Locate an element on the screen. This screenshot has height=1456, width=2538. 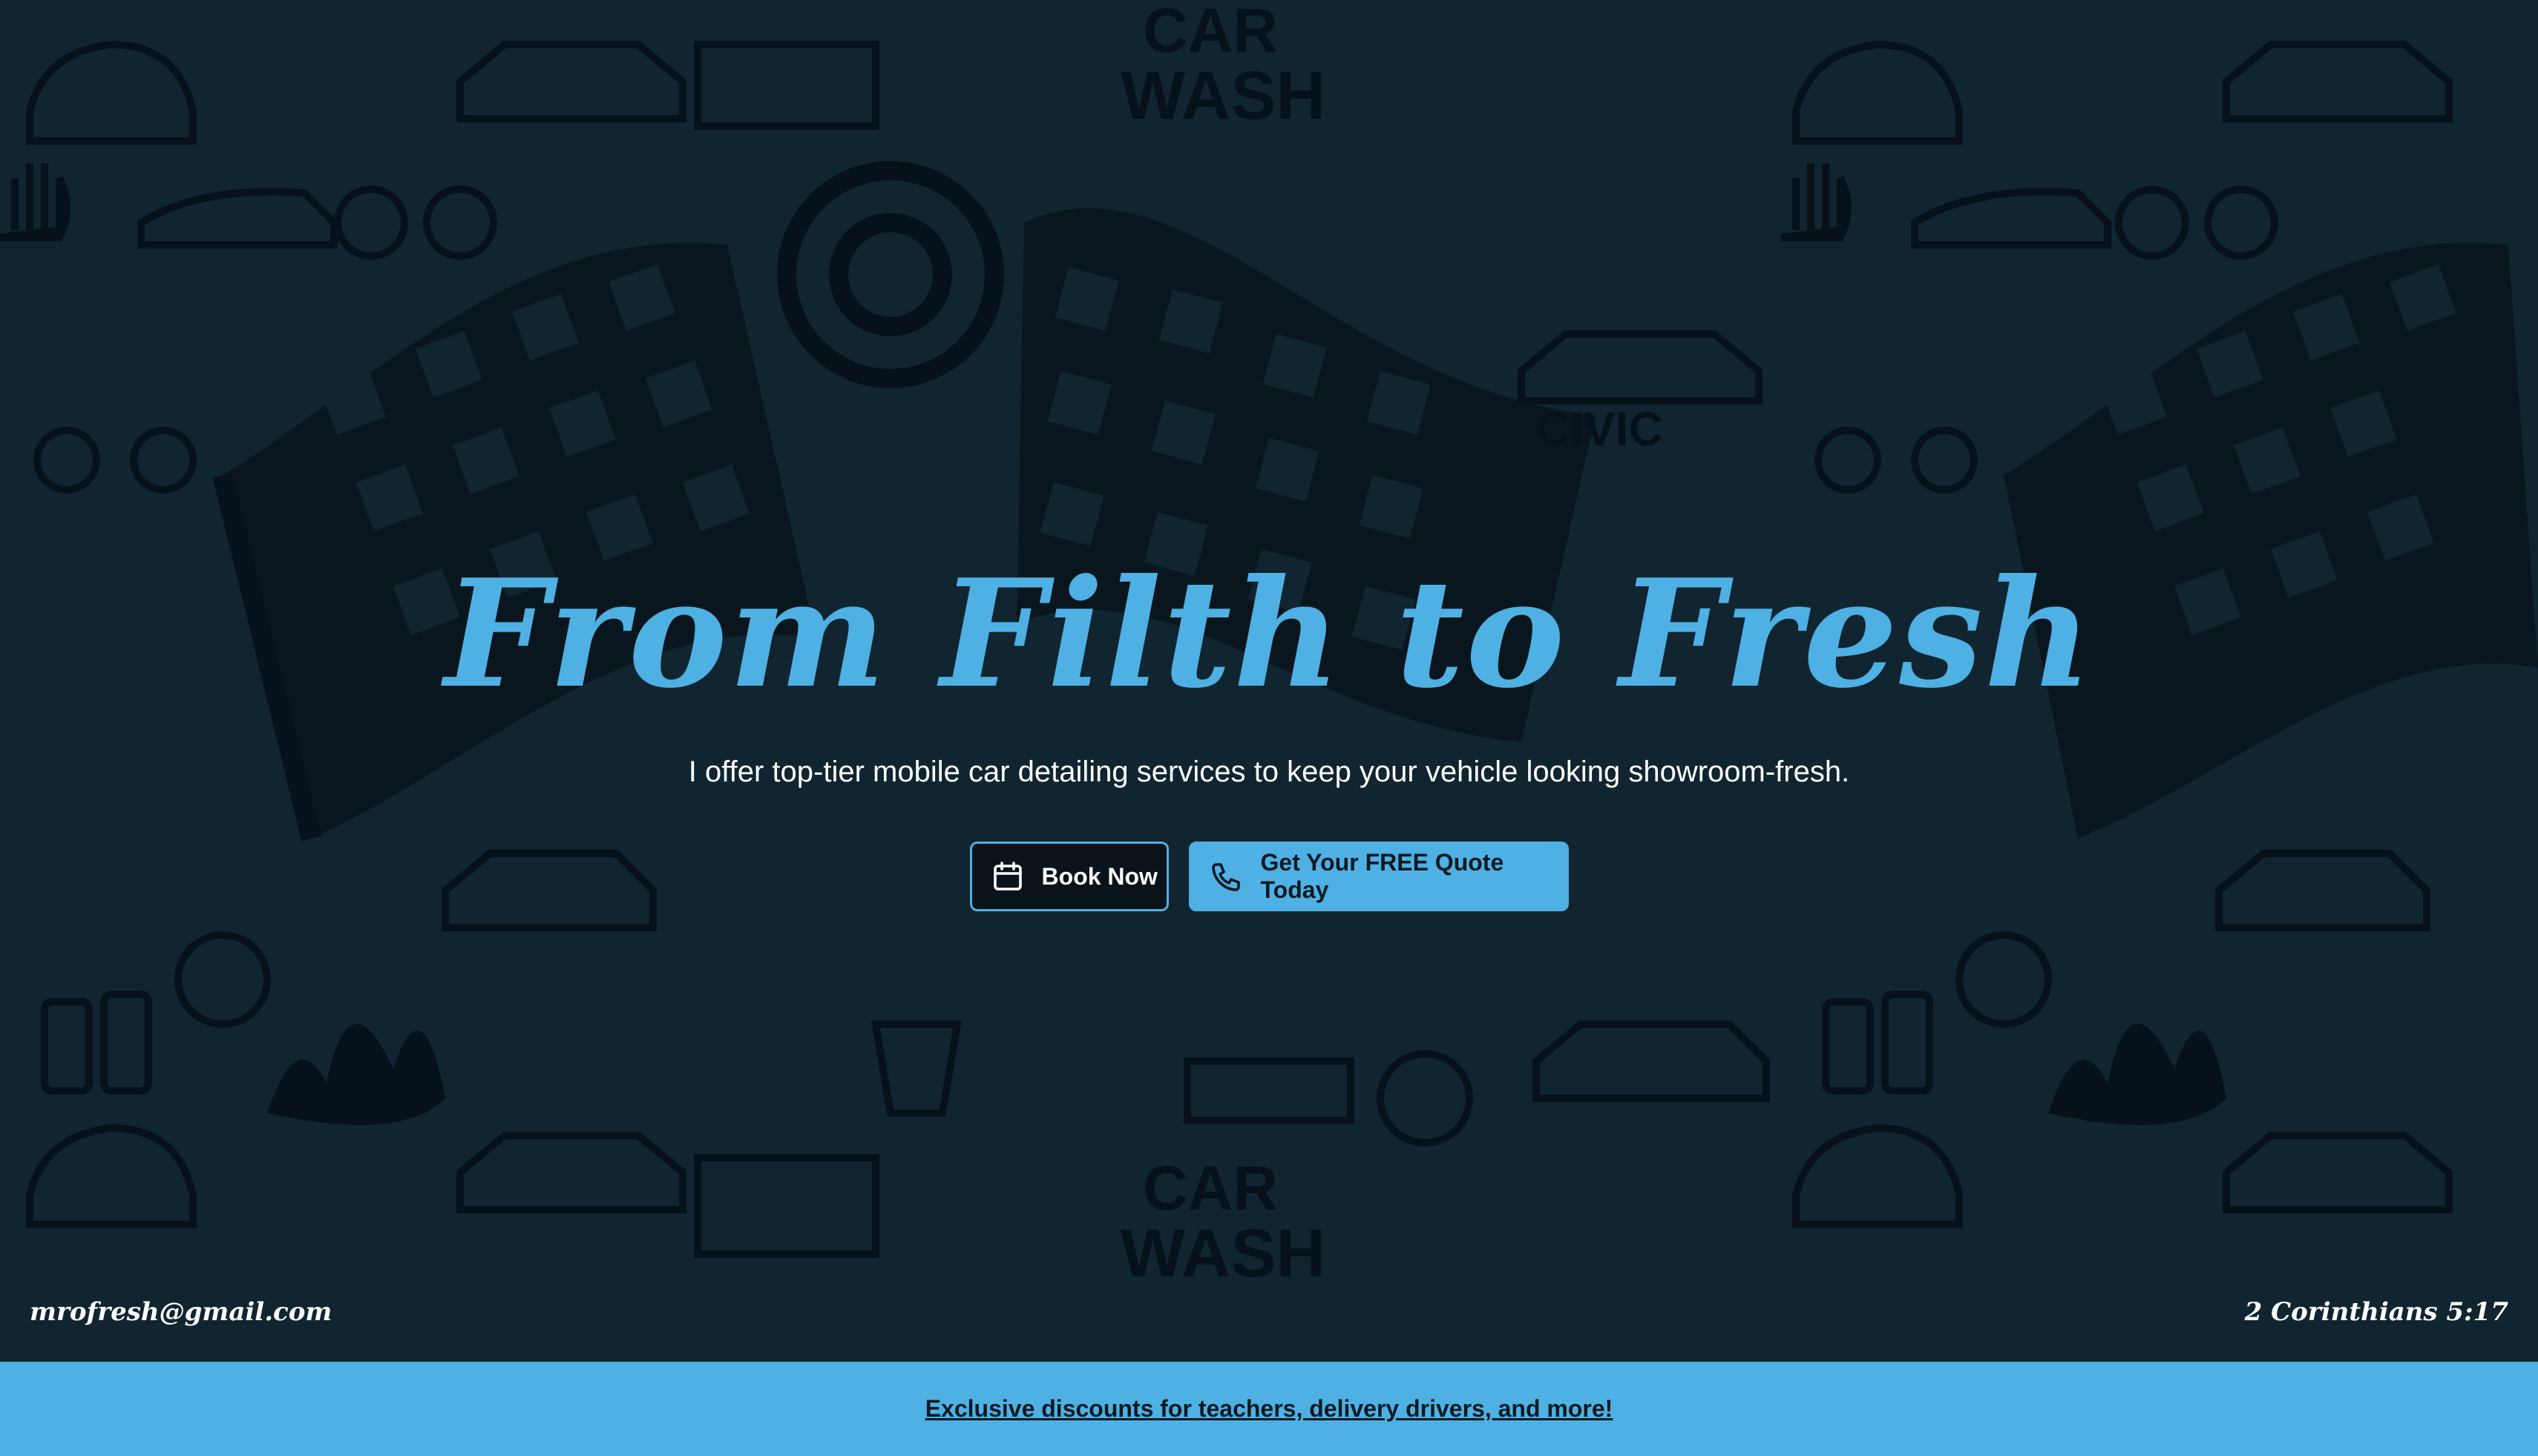
bible-verse: 2 Corinthians 5:17 is located at coordinates (2376, 1312).